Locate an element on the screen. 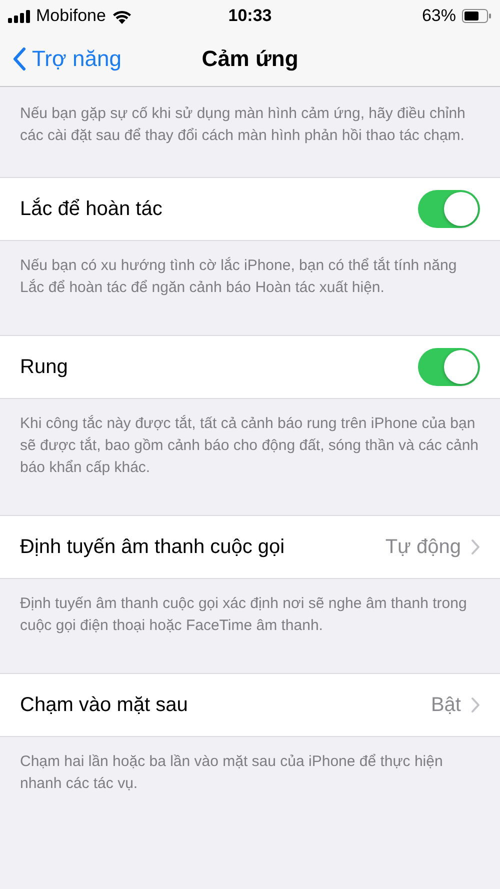 The height and width of the screenshot is (889, 500). row-value: Tự động is located at coordinates (423, 547).